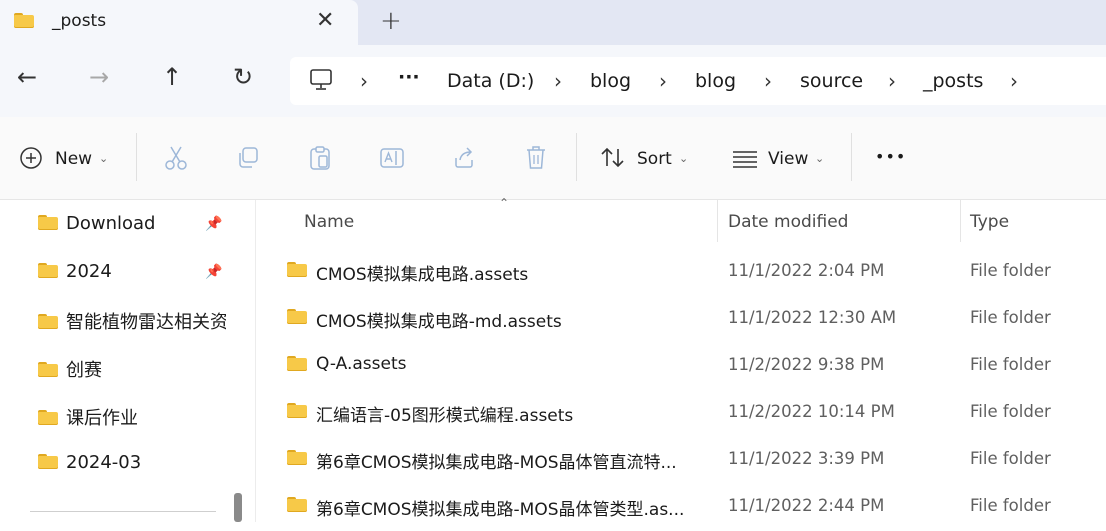 Image resolution: width=1106 pixels, height=531 pixels. What do you see at coordinates (745, 159) in the screenshot?
I see `view-icon` at bounding box center [745, 159].